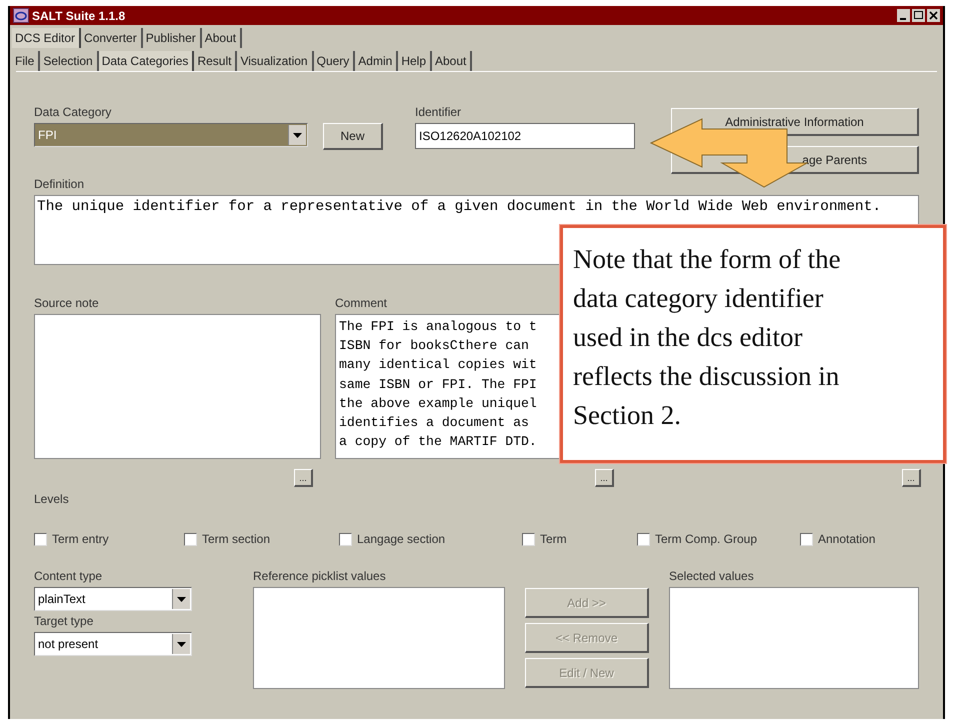 This screenshot has width=954, height=720. I want to click on field-label: Comment, so click(361, 303).